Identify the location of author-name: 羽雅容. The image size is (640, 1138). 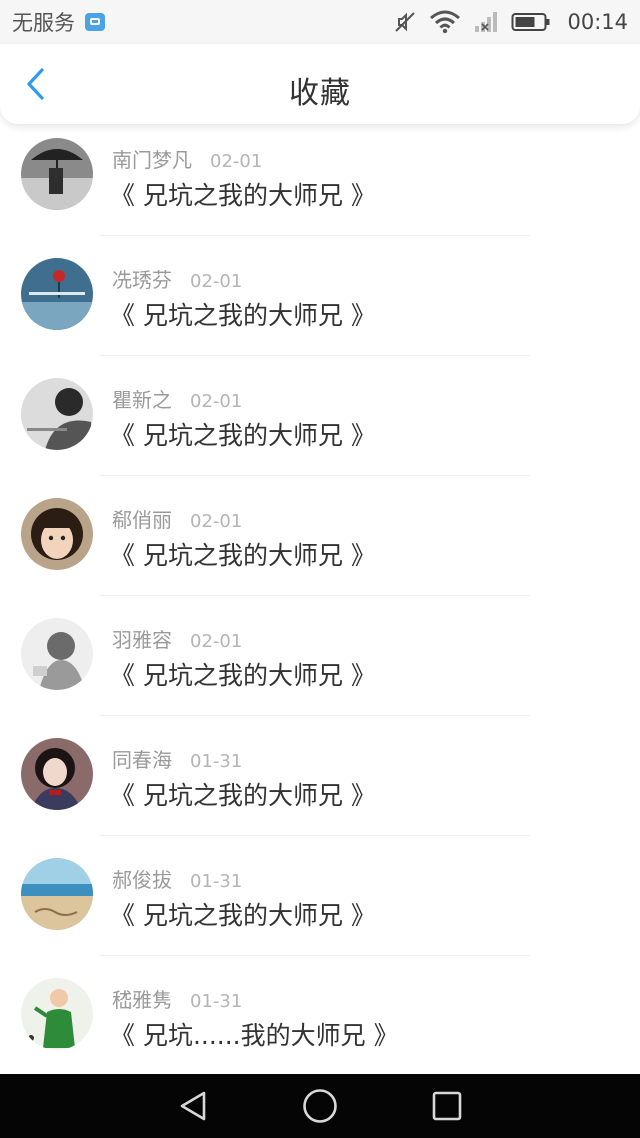
(142, 638).